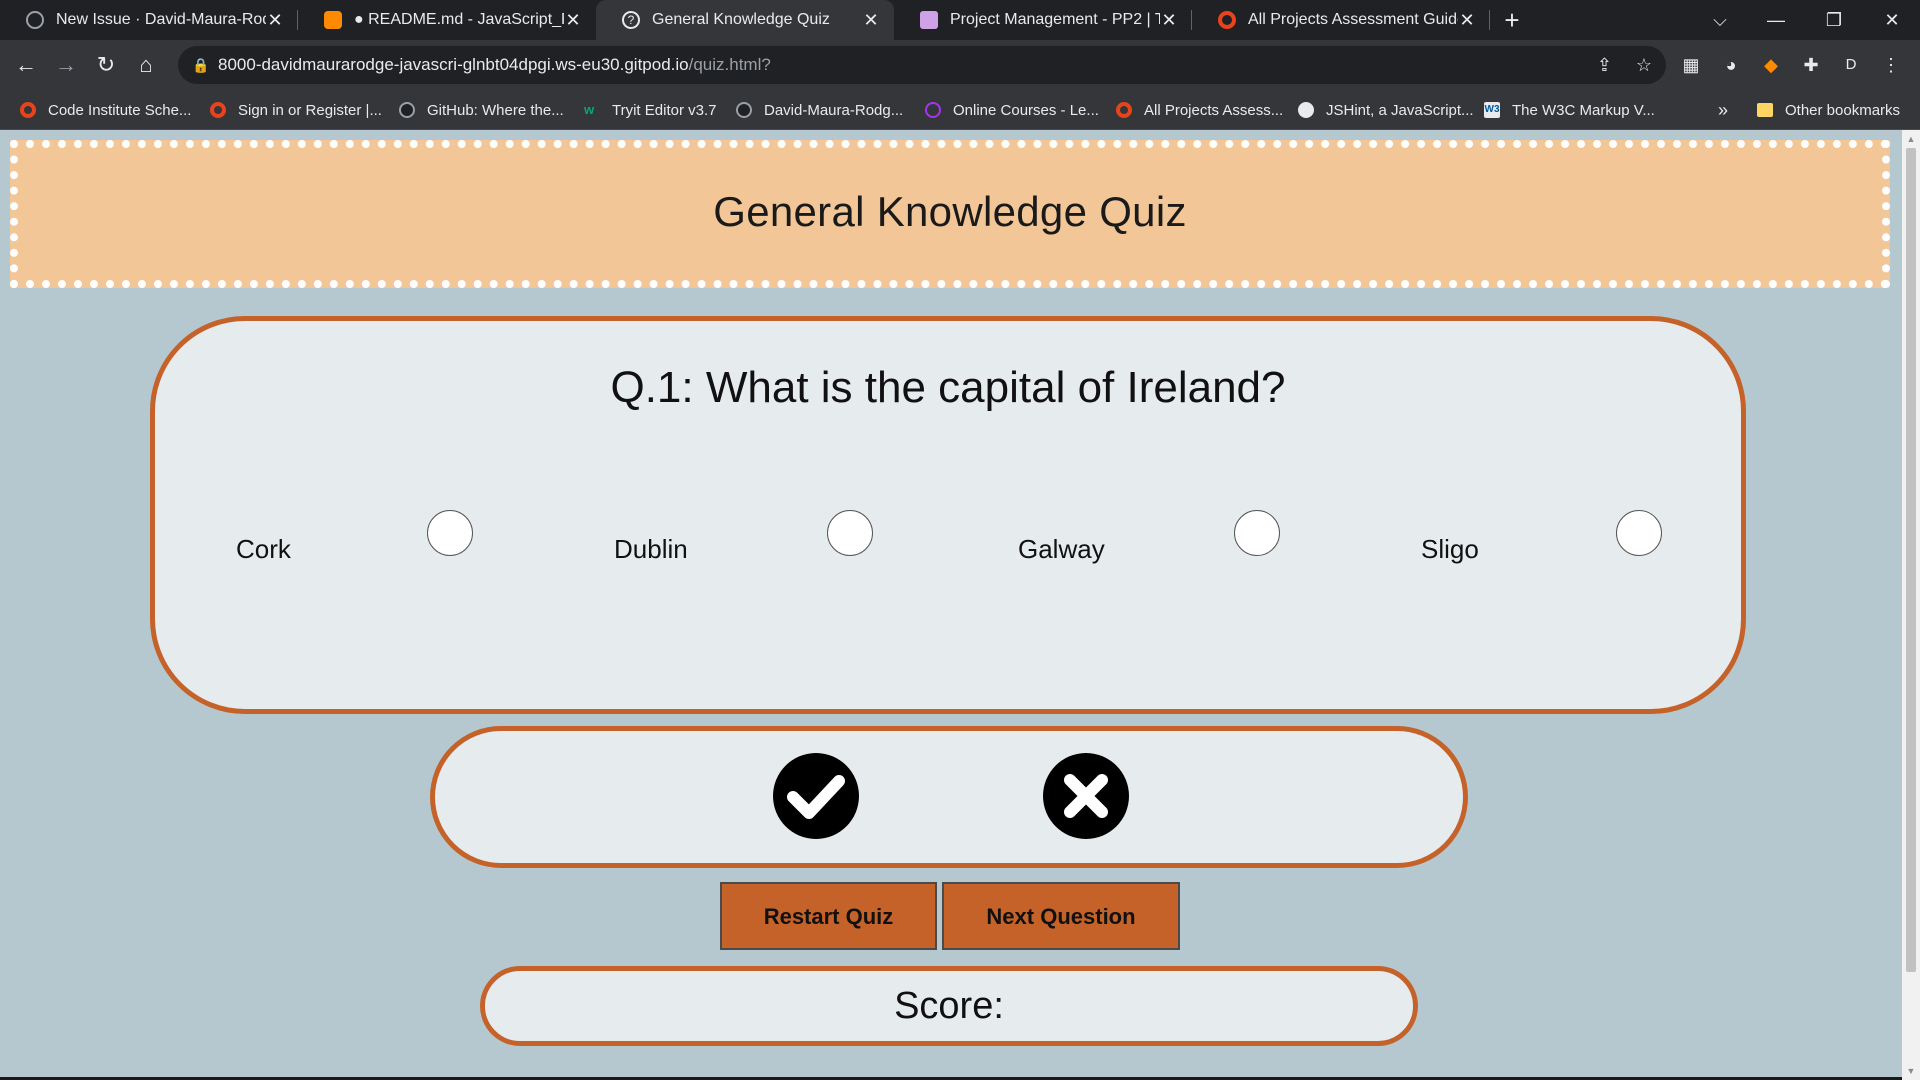  Describe the element at coordinates (1911, 139) in the screenshot. I see `scroll-up-arrow-icon: ▲` at that location.